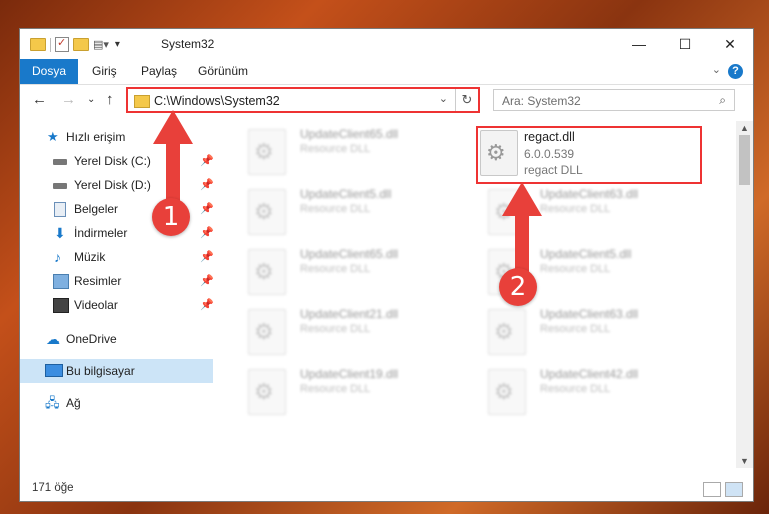 Image resolution: width=769 pixels, height=514 pixels. What do you see at coordinates (744, 461) in the screenshot?
I see `scroll-down-icon: ▼` at bounding box center [744, 461].